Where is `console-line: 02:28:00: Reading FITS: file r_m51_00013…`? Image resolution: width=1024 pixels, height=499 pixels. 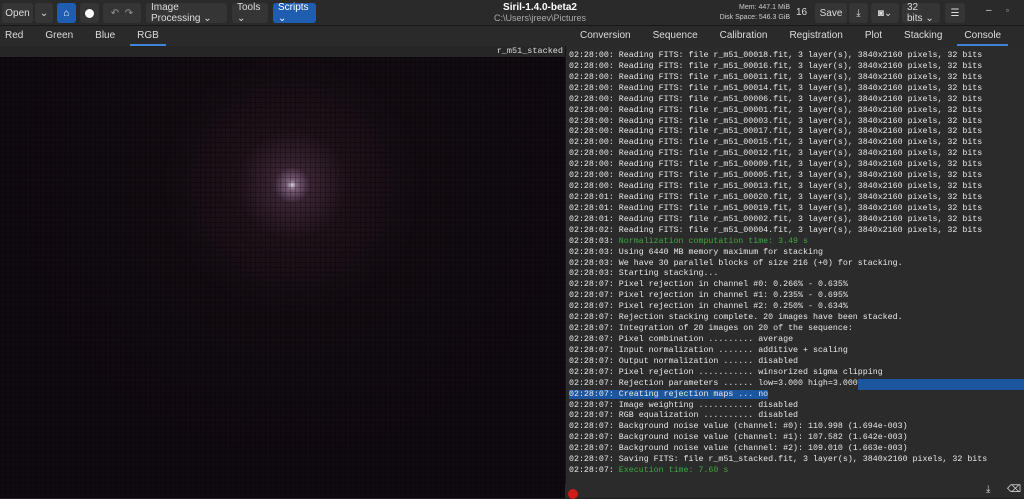
console-line: 02:28:00: Reading FITS: file r_m51_00013… is located at coordinates (796, 187).